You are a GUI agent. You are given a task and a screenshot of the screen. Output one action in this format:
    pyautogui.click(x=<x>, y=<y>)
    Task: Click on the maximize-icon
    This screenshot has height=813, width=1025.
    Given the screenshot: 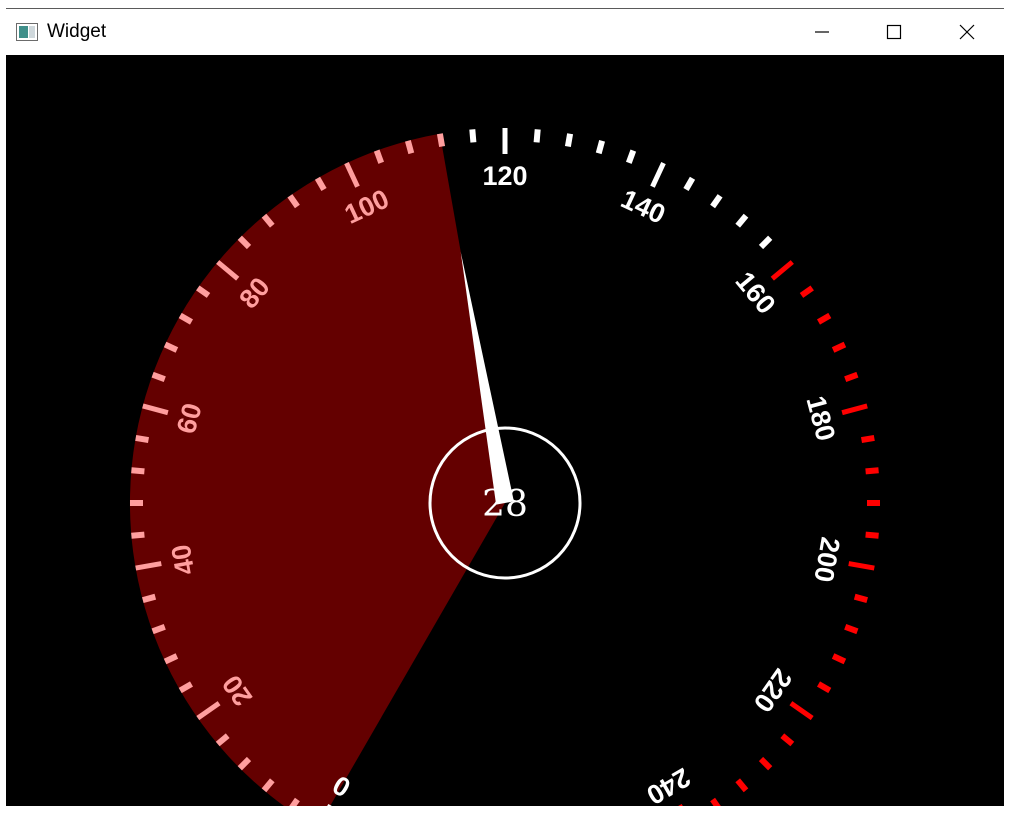 What is the action you would take?
    pyautogui.click(x=894, y=32)
    